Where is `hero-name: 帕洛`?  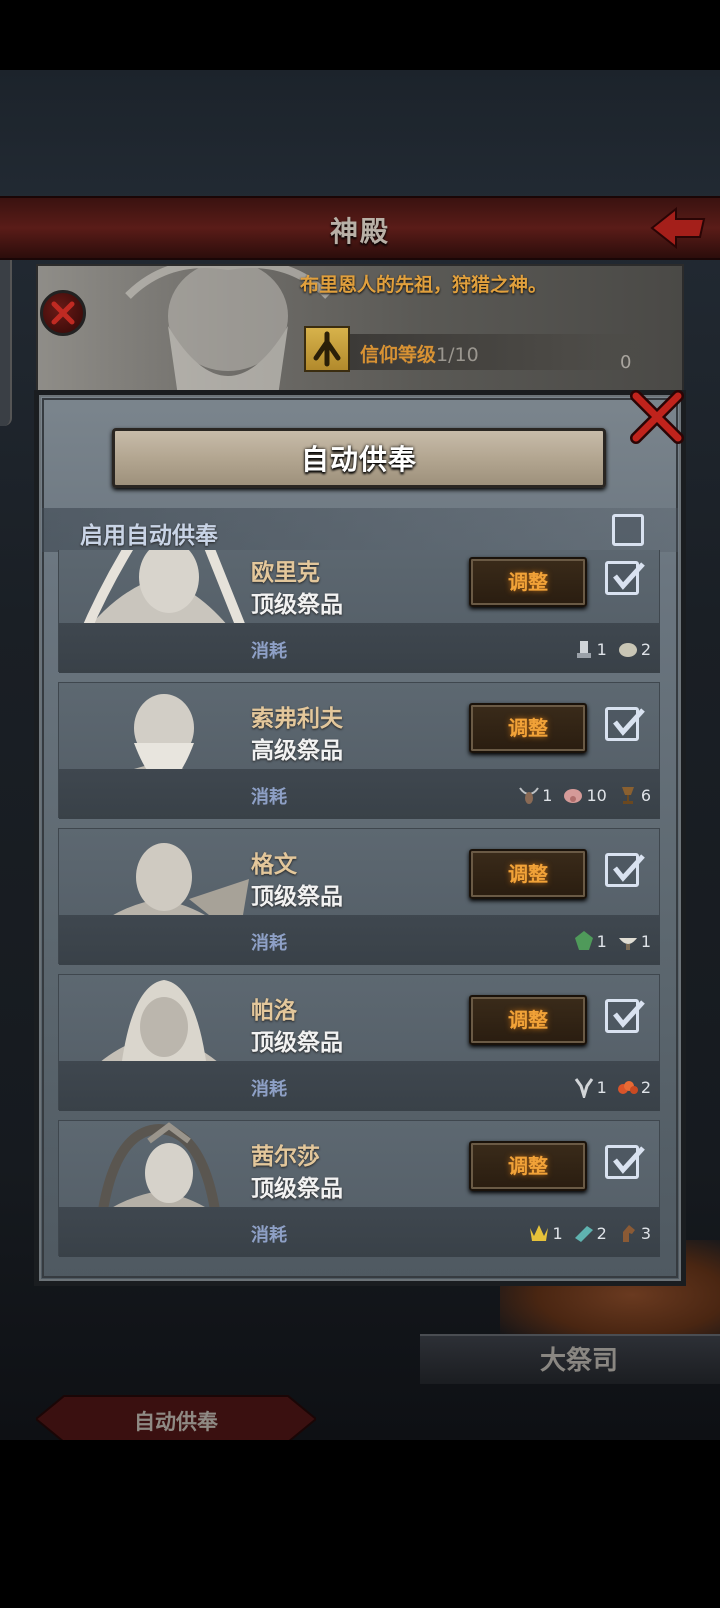
hero-name: 帕洛 is located at coordinates (274, 1011).